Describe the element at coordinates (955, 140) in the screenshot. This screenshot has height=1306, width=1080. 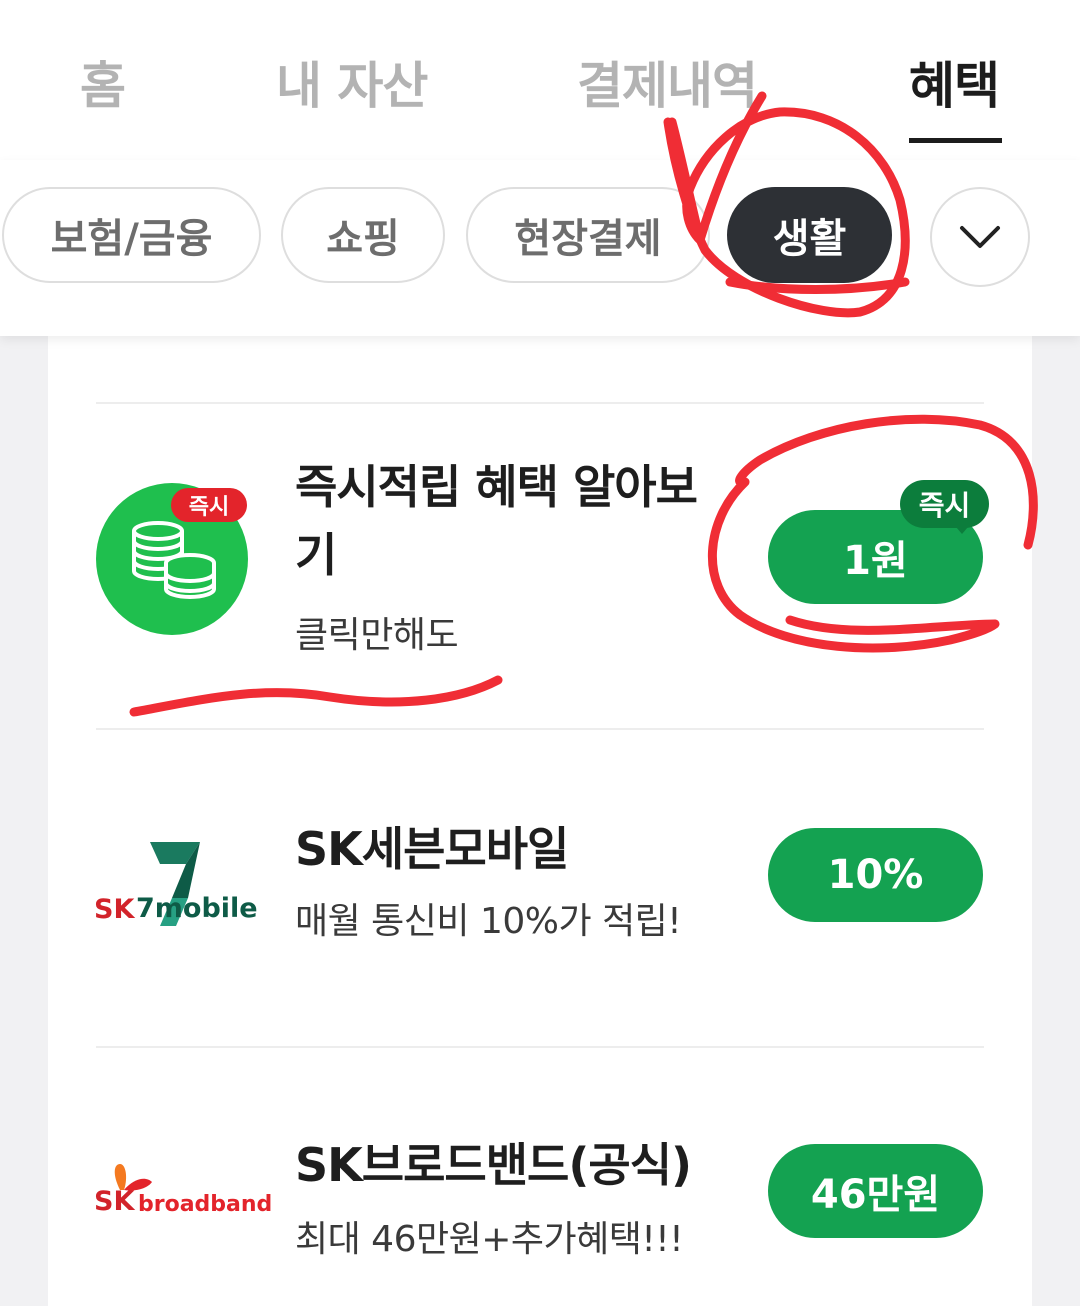
I see `active-tab-indicator` at that location.